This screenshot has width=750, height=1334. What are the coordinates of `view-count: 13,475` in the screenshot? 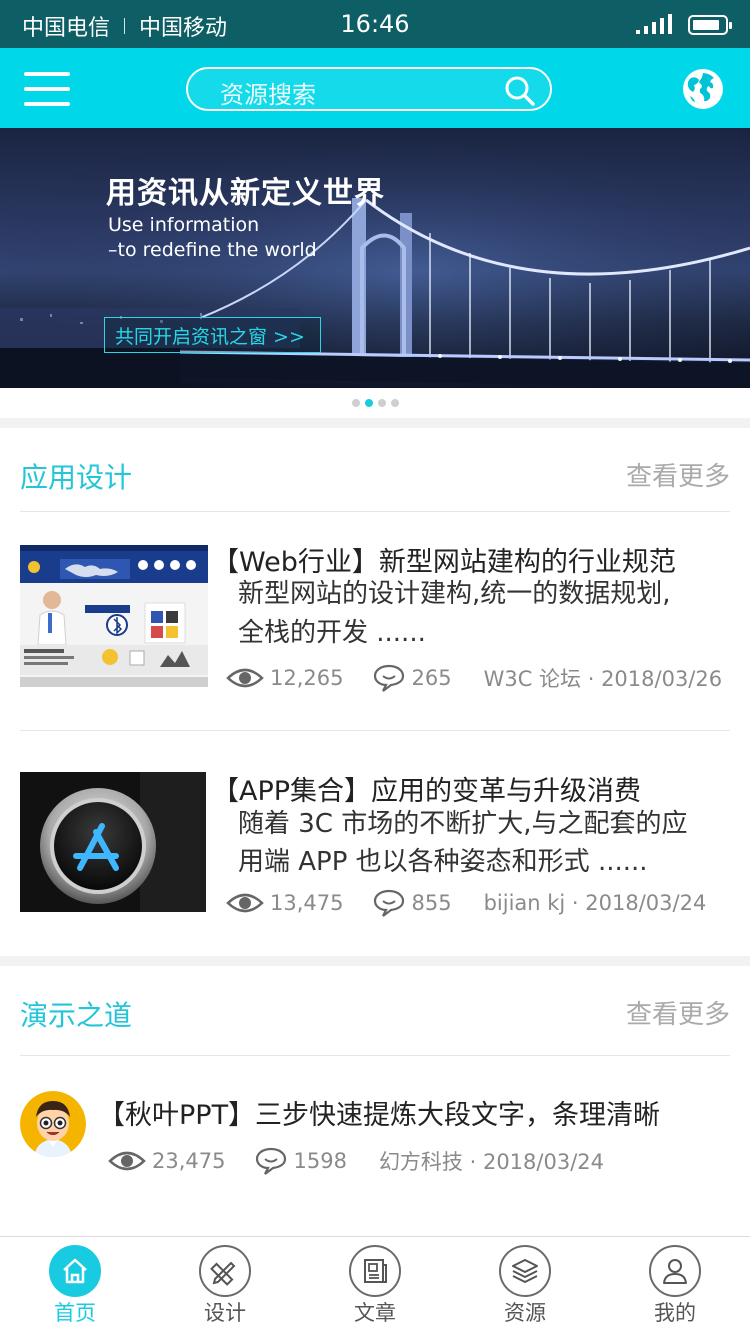 It's located at (307, 903).